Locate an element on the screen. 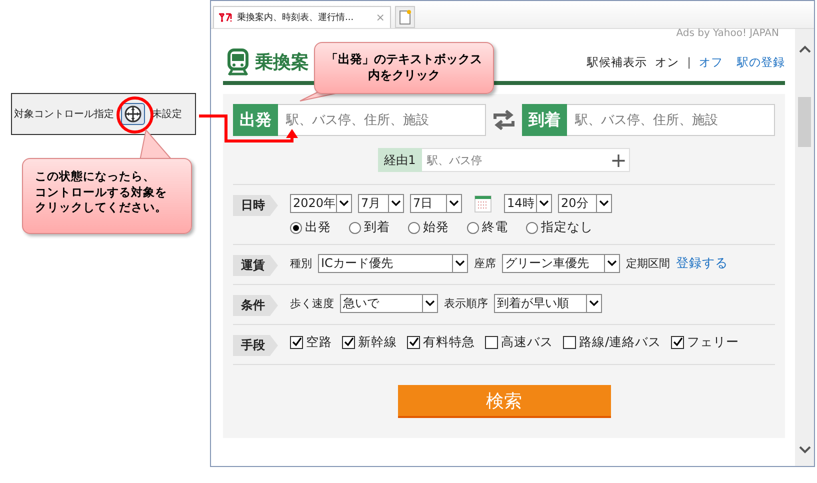  checkbox-label: 高速バス is located at coordinates (527, 342).